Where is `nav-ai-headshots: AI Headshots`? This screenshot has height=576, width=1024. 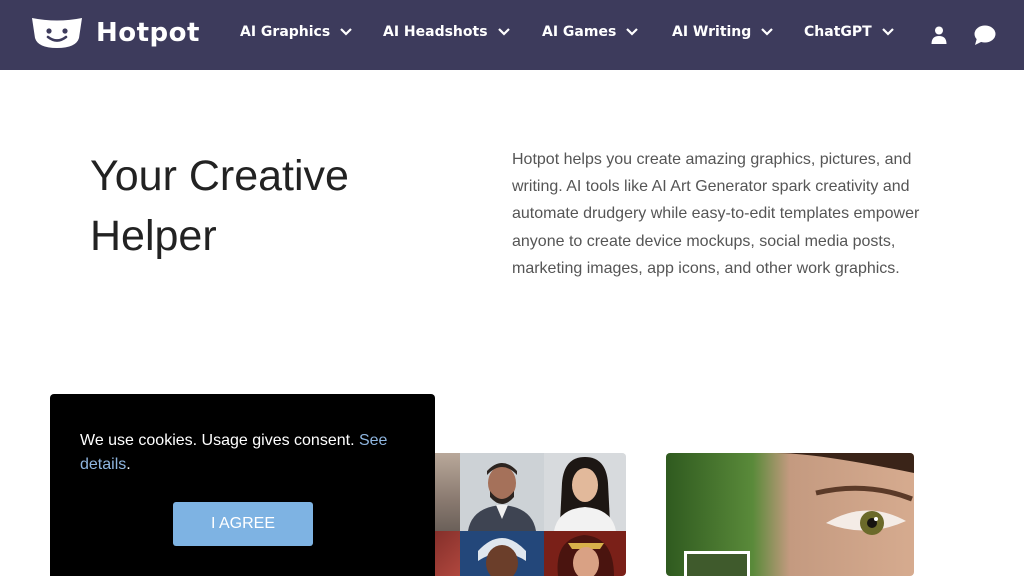 nav-ai-headshots: AI Headshots is located at coordinates (446, 32).